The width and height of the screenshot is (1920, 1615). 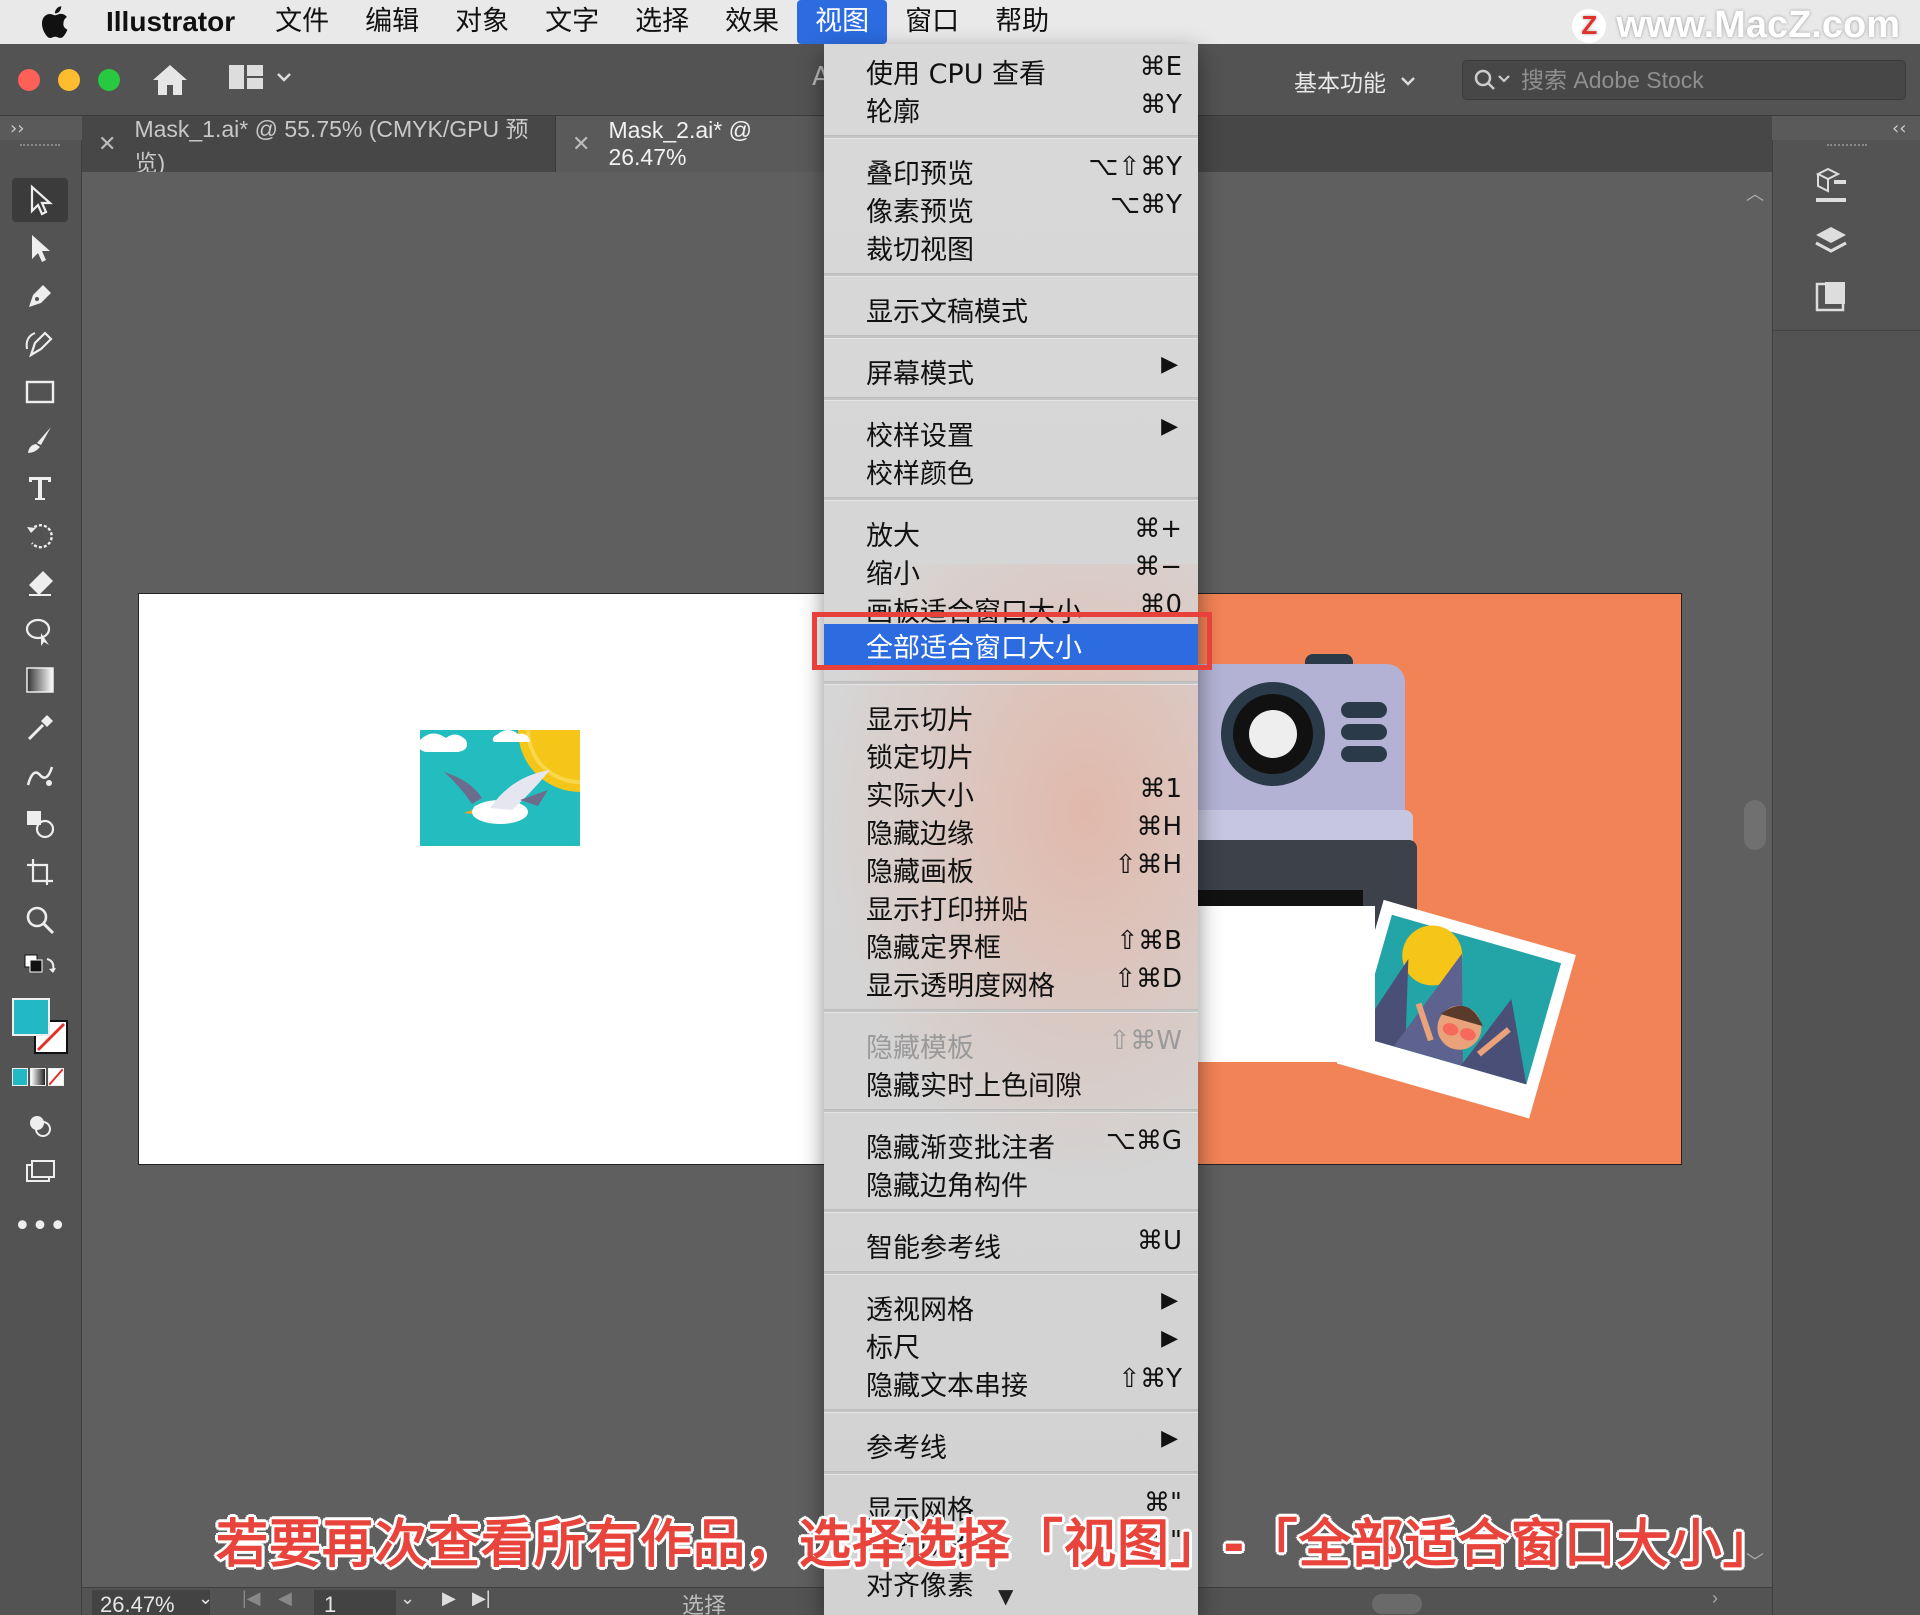 I want to click on menu-file: 文件, so click(x=302, y=22).